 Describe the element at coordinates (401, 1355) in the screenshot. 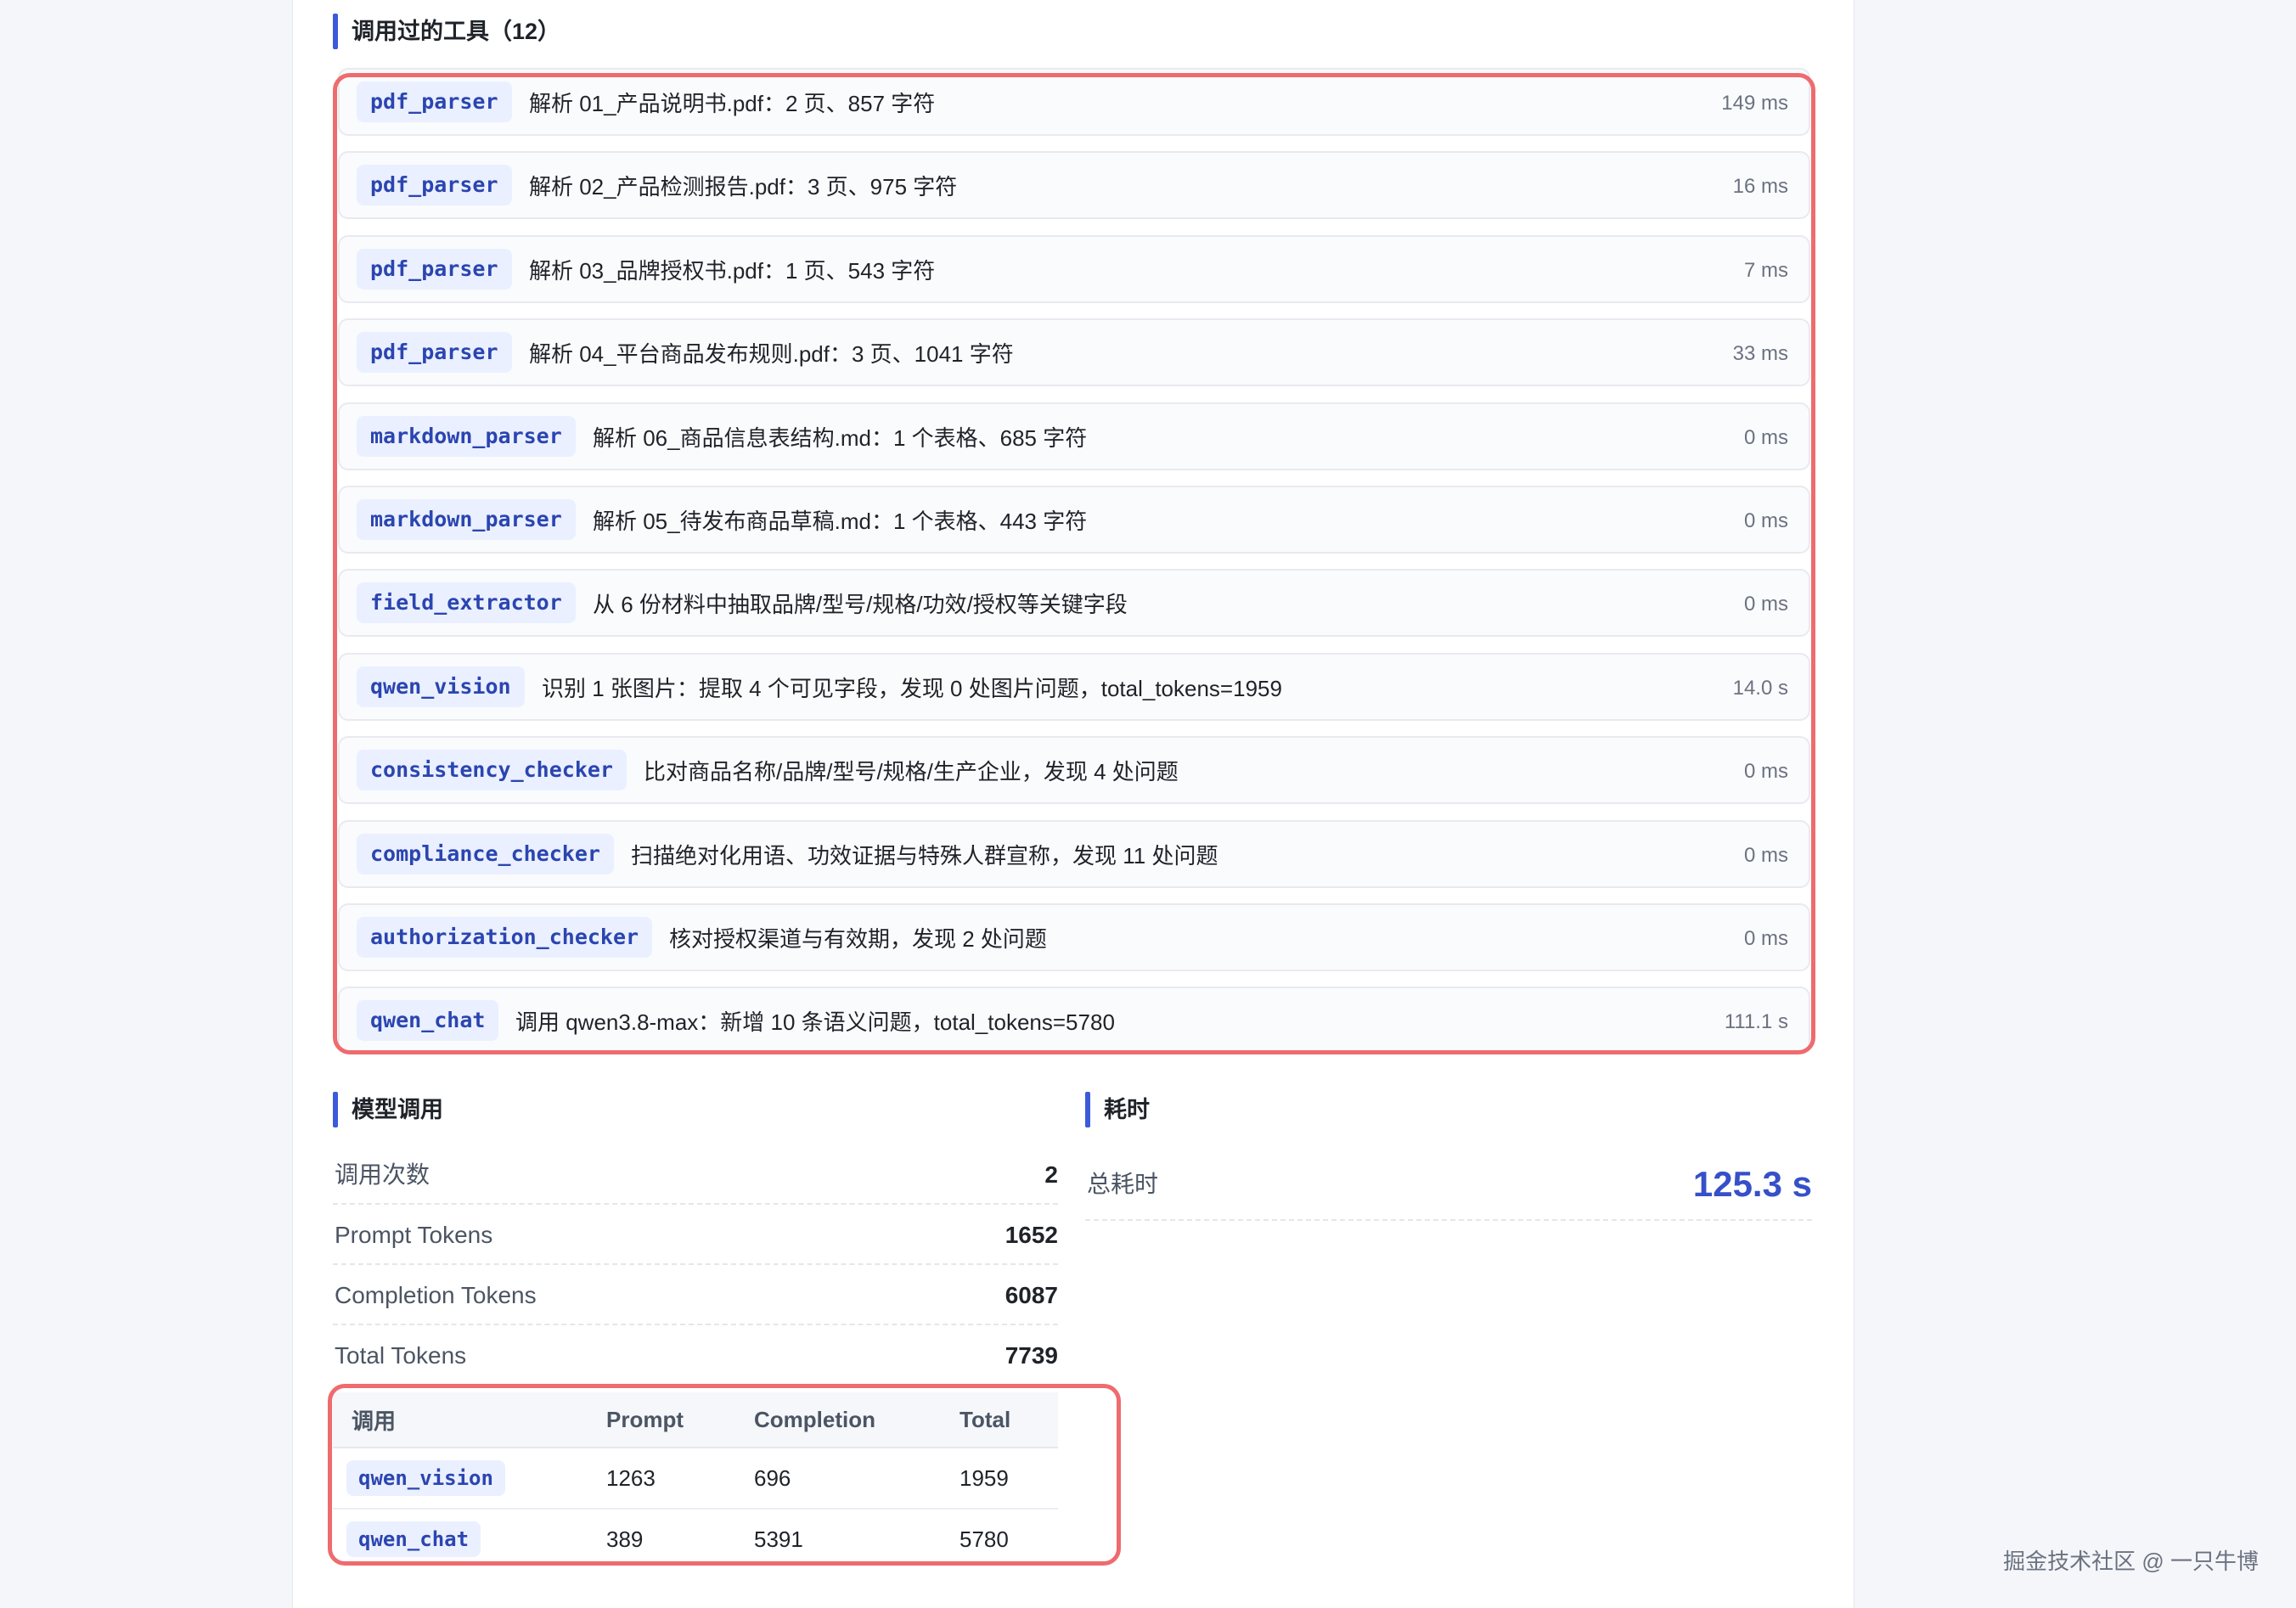

I see `stat-label: Total Tokens` at that location.